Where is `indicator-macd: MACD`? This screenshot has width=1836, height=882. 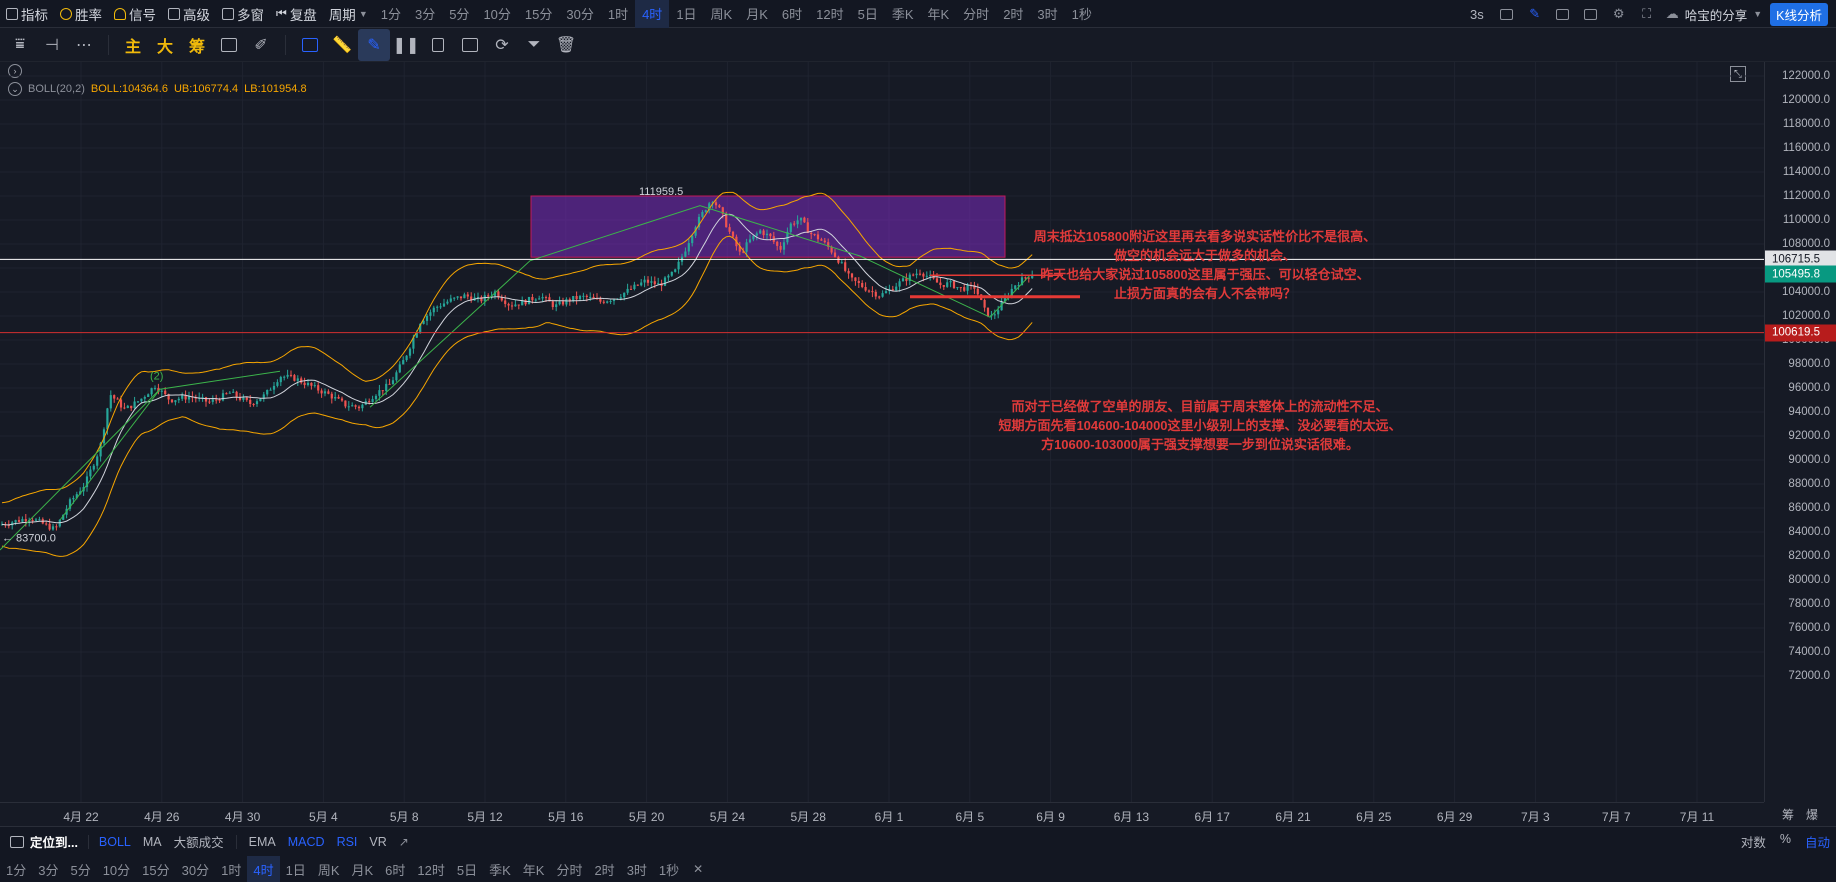 indicator-macd: MACD is located at coordinates (306, 842).